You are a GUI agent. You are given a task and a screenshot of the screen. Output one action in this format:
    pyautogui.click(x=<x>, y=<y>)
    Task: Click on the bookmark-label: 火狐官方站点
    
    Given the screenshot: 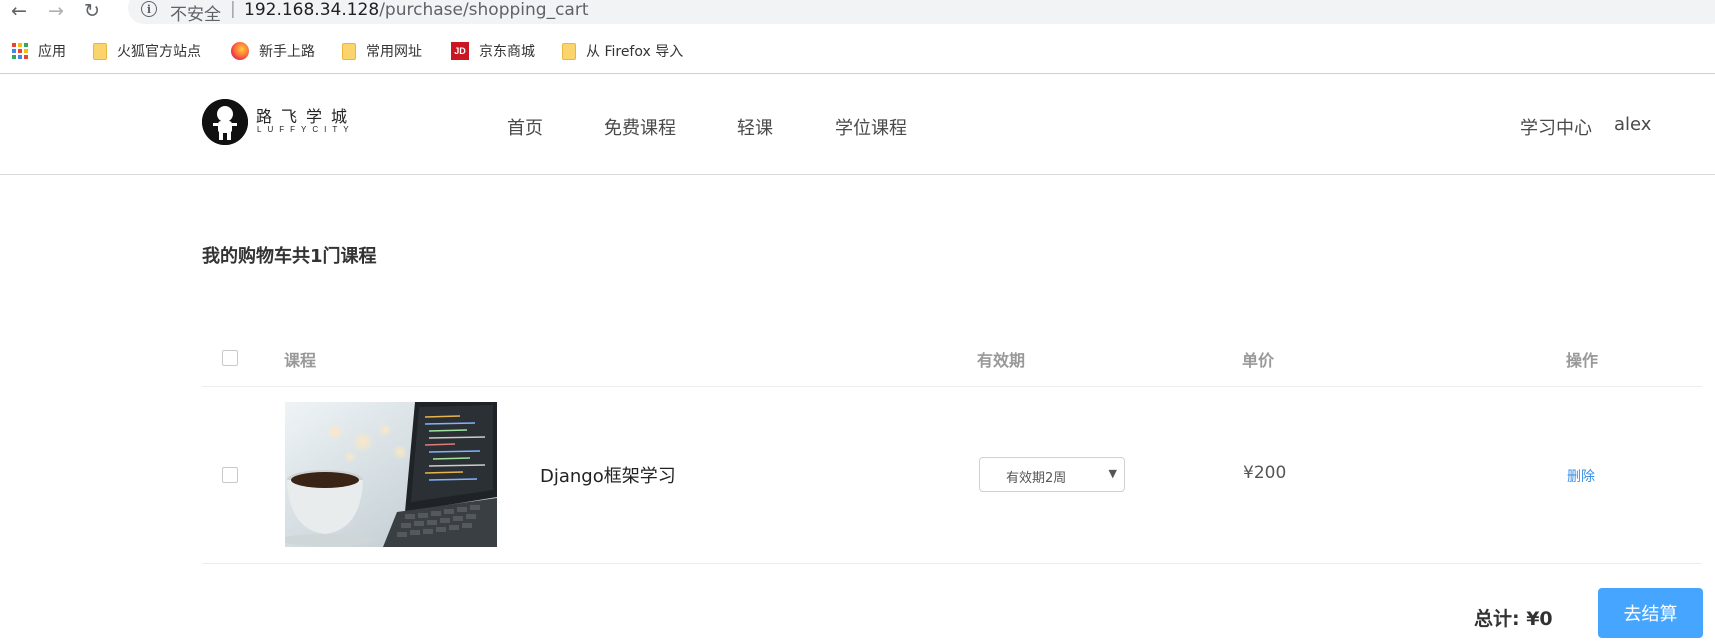 What is the action you would take?
    pyautogui.click(x=159, y=52)
    